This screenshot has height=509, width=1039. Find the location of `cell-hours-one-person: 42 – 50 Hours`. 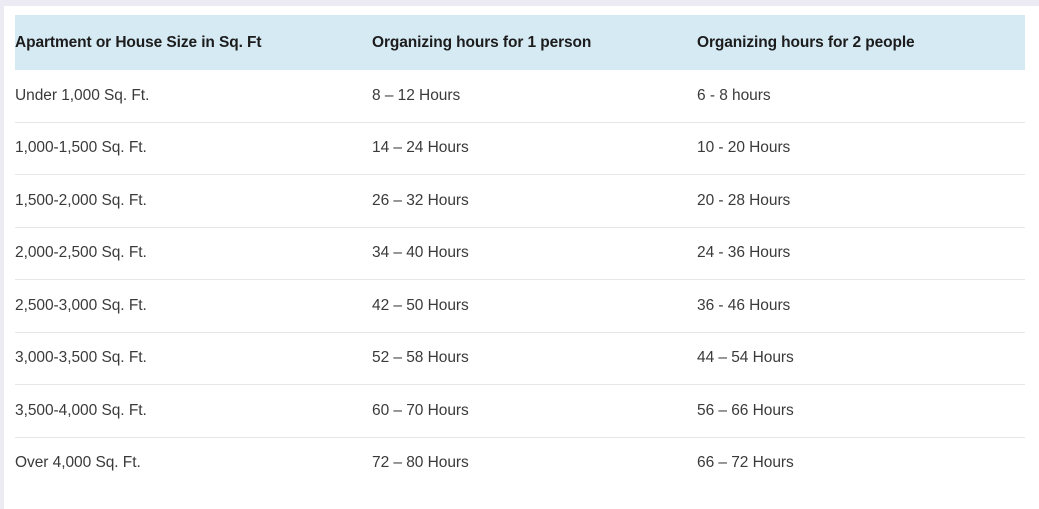

cell-hours-one-person: 42 – 50 Hours is located at coordinates (534, 306).